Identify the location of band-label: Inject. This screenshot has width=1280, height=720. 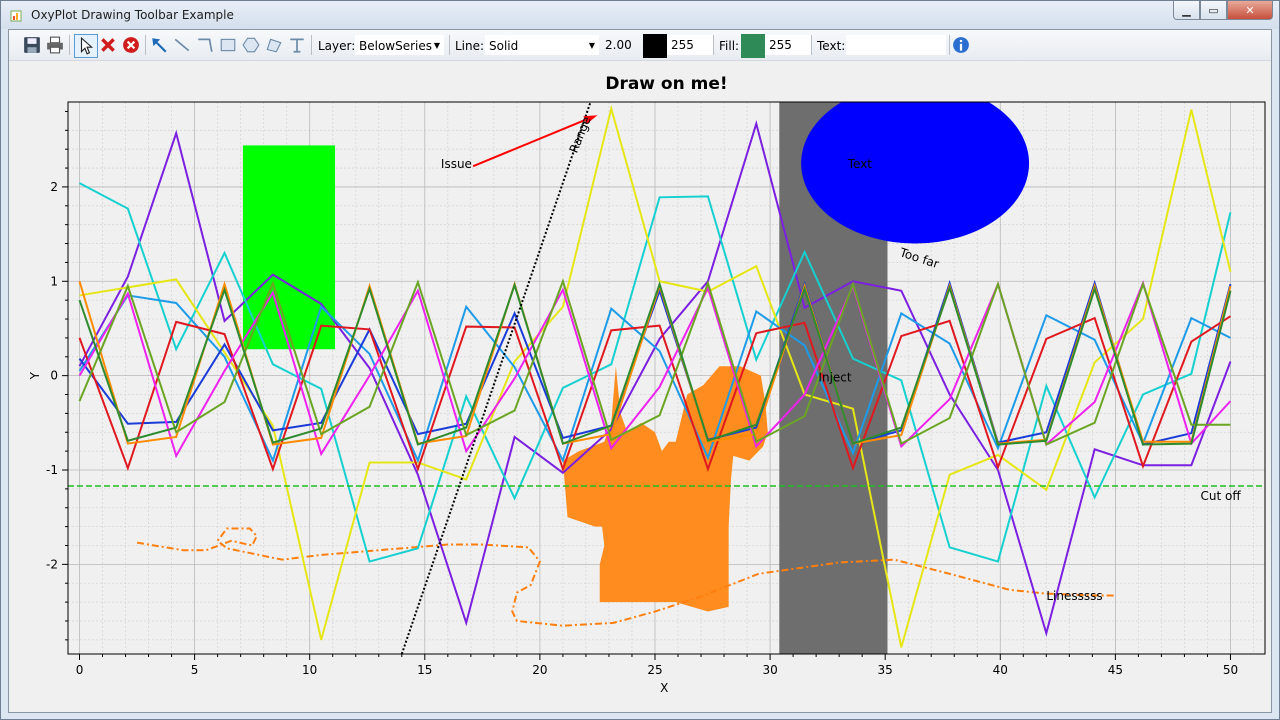
(834, 377).